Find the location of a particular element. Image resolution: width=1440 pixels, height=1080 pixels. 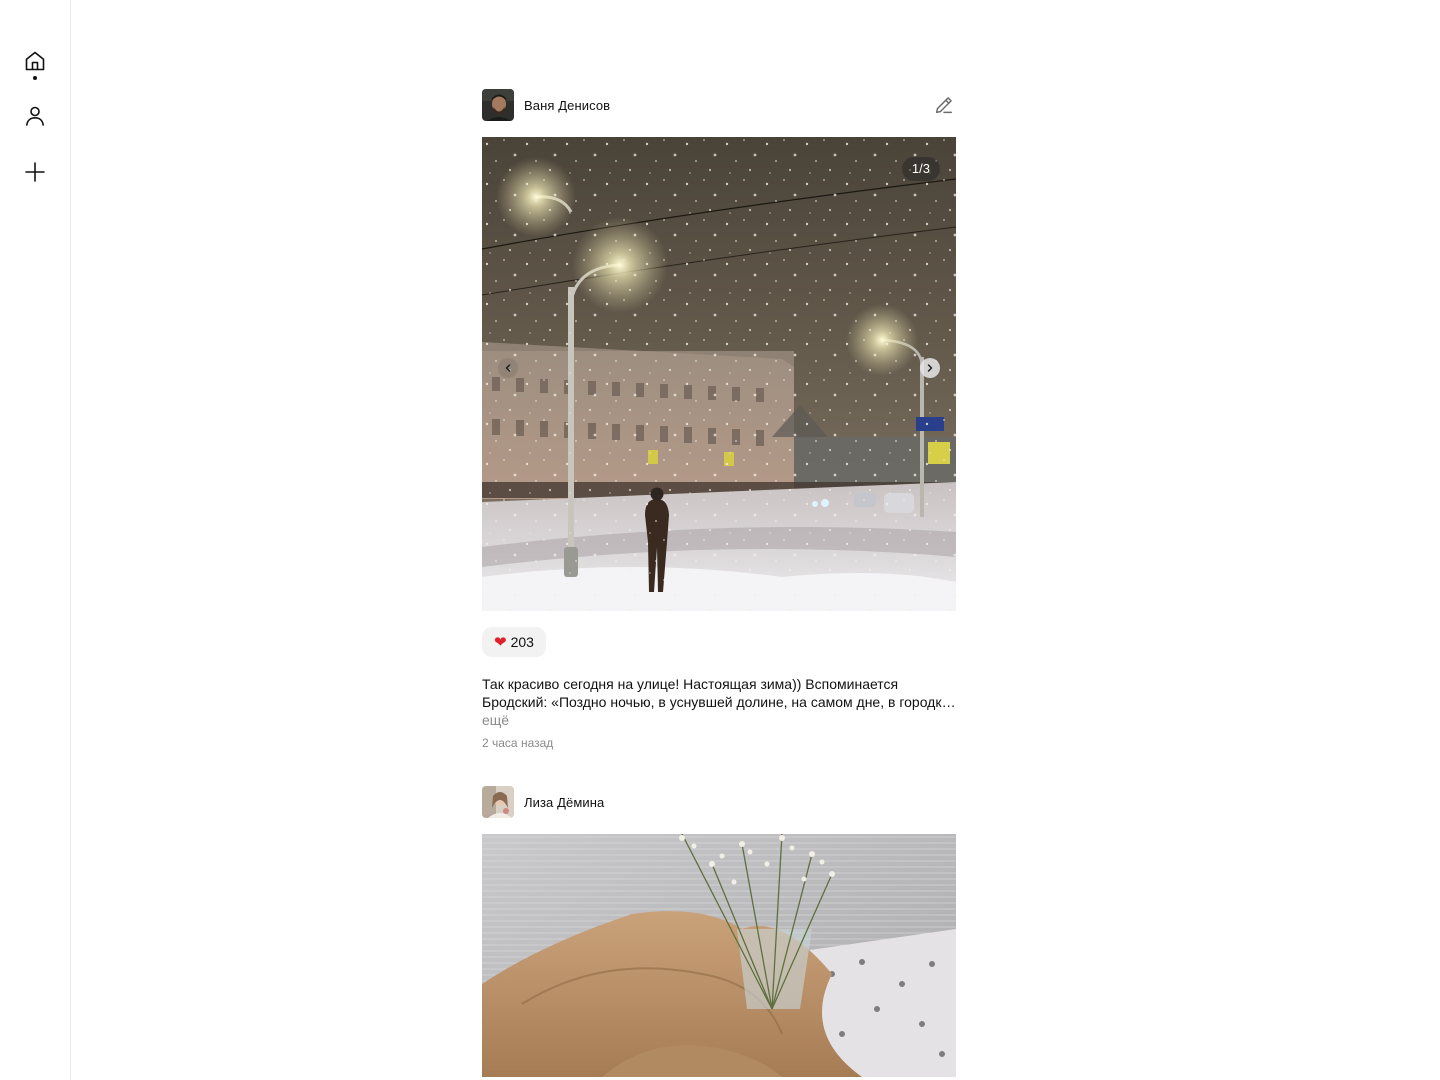

nav-profile-button is located at coordinates (35, 116).